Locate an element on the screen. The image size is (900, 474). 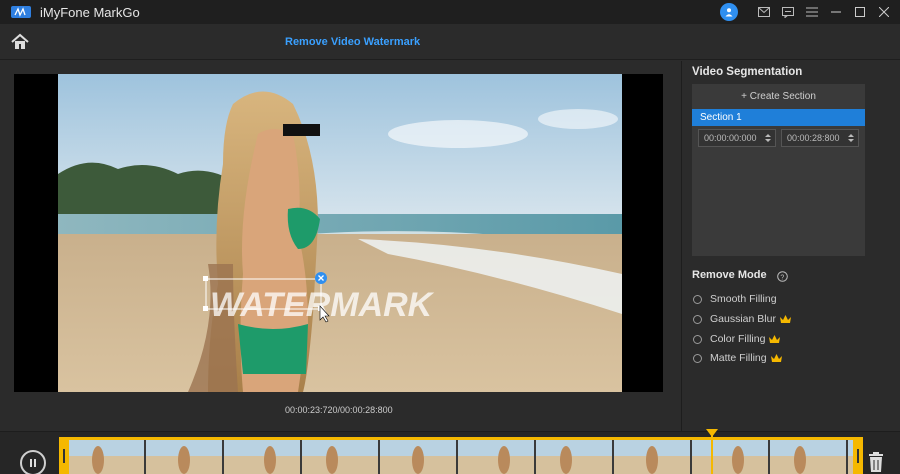
home-icon is located at coordinates (20, 42).